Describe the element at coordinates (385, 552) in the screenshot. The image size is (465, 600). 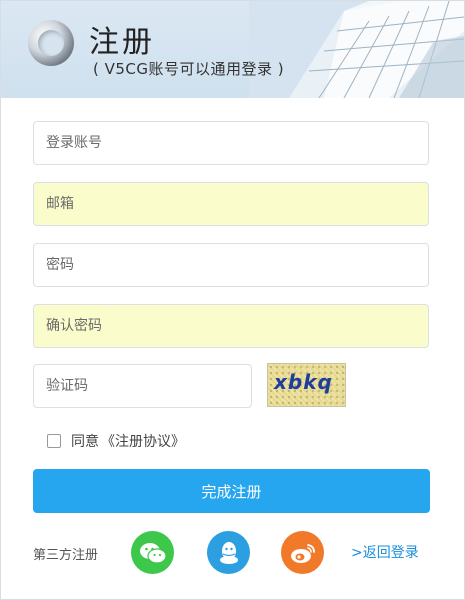
I see `back-to-login-link: >返回登录` at that location.